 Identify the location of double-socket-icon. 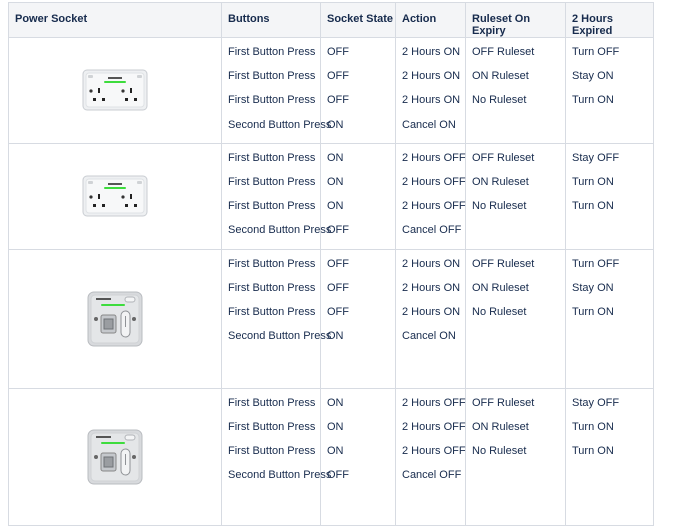
(115, 90).